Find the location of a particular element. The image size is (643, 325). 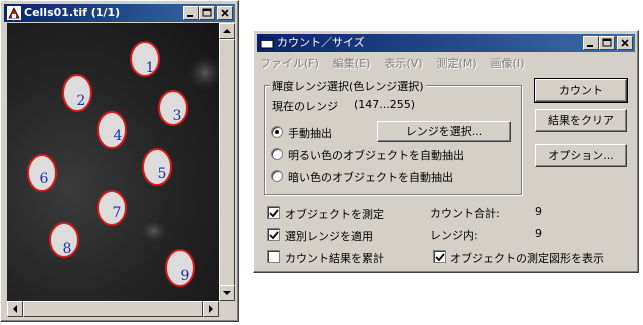

cell-label-8: 8 is located at coordinates (67, 249).